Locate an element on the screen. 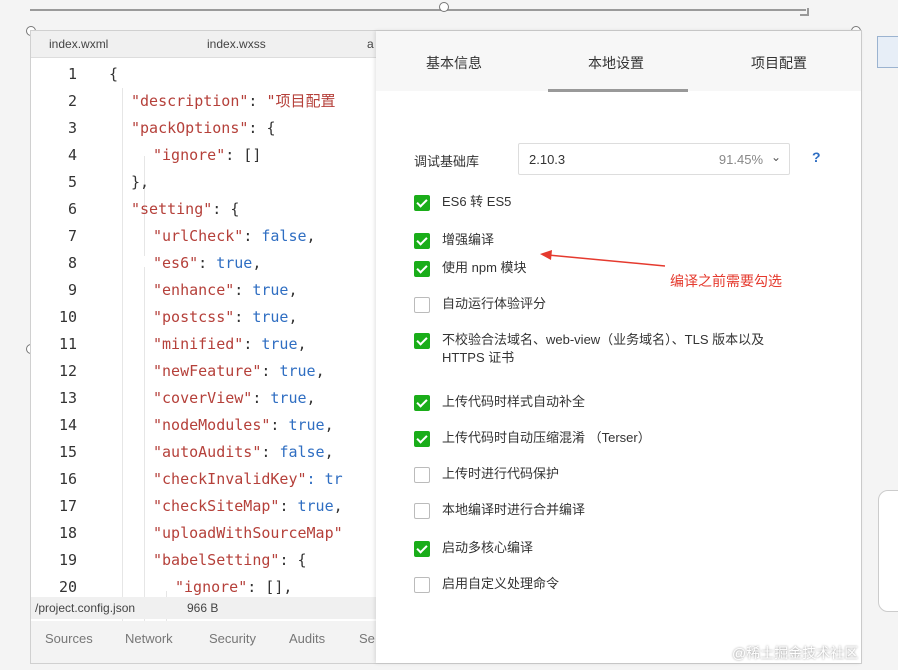  side-panel-edge is located at coordinates (888, 551).